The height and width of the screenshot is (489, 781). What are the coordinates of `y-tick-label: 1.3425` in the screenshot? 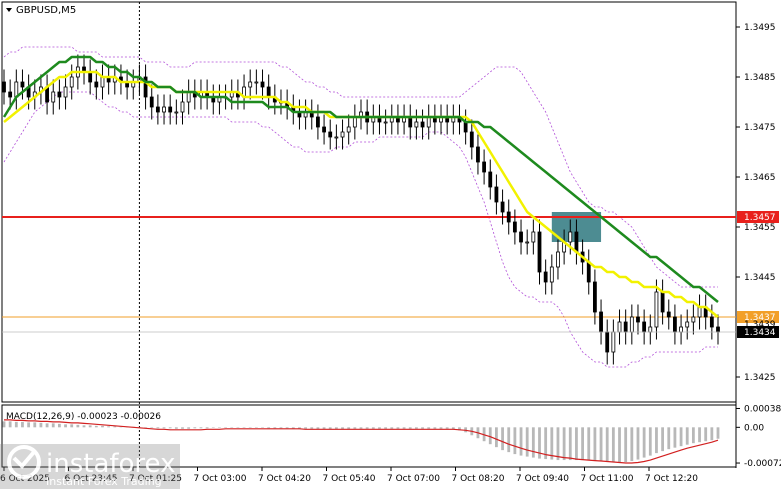 It's located at (760, 378).